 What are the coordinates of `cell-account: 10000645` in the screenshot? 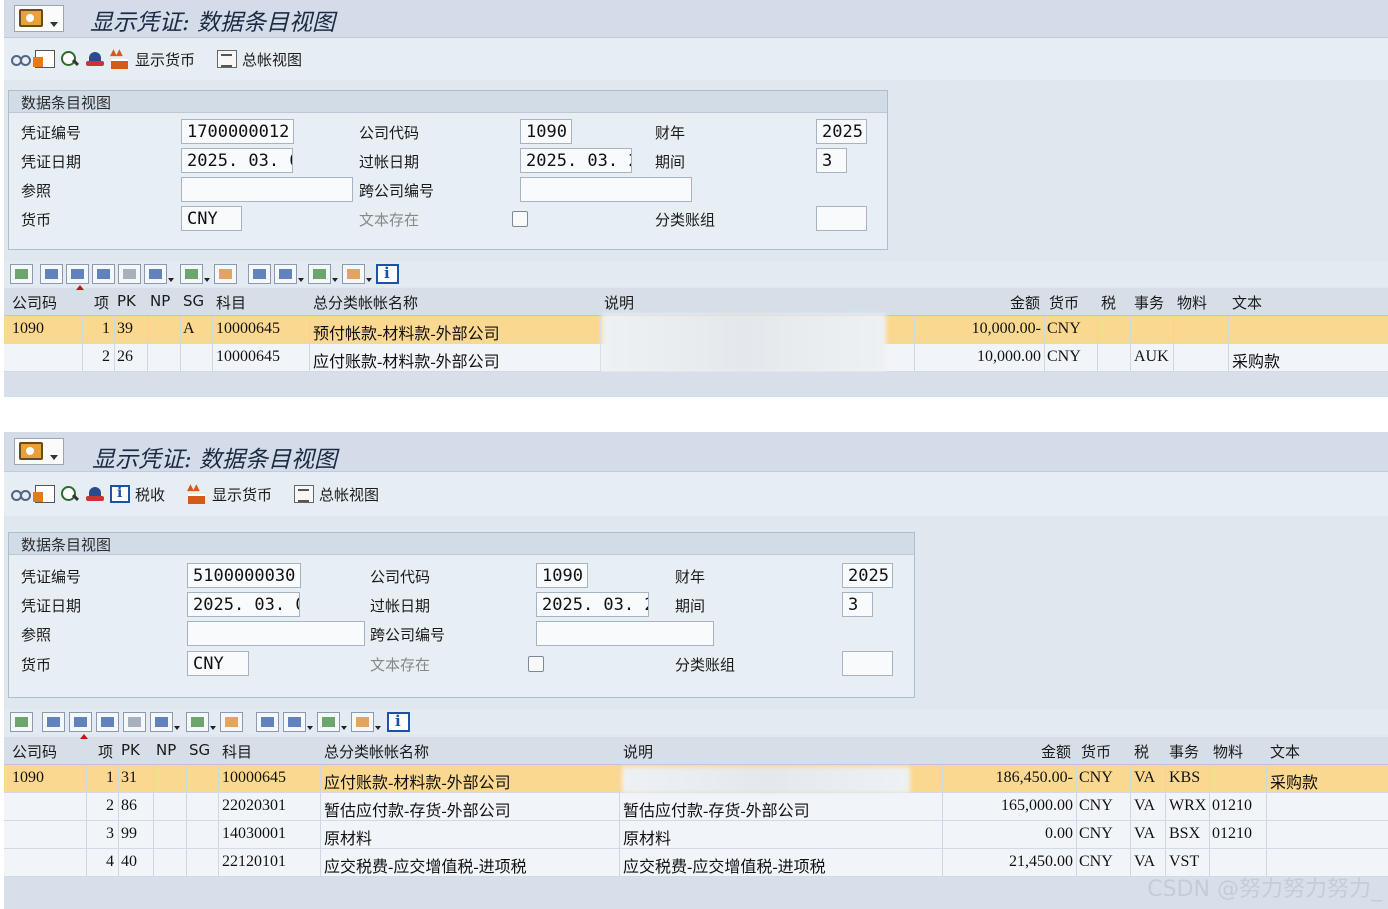 It's located at (248, 356).